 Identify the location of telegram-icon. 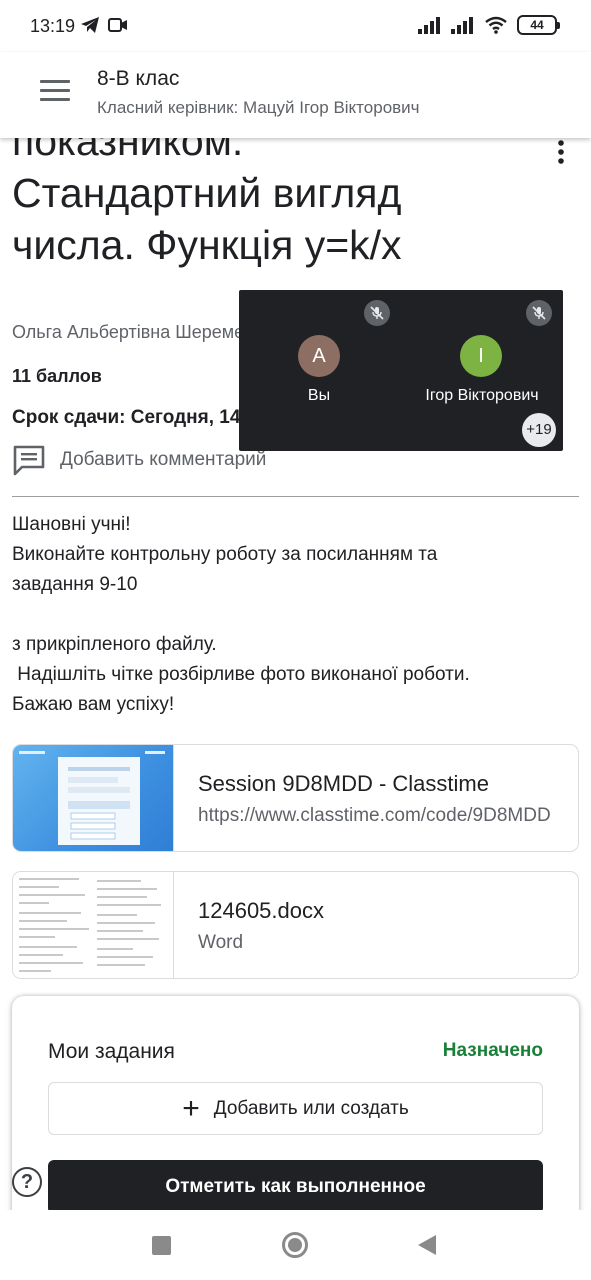
(90, 25).